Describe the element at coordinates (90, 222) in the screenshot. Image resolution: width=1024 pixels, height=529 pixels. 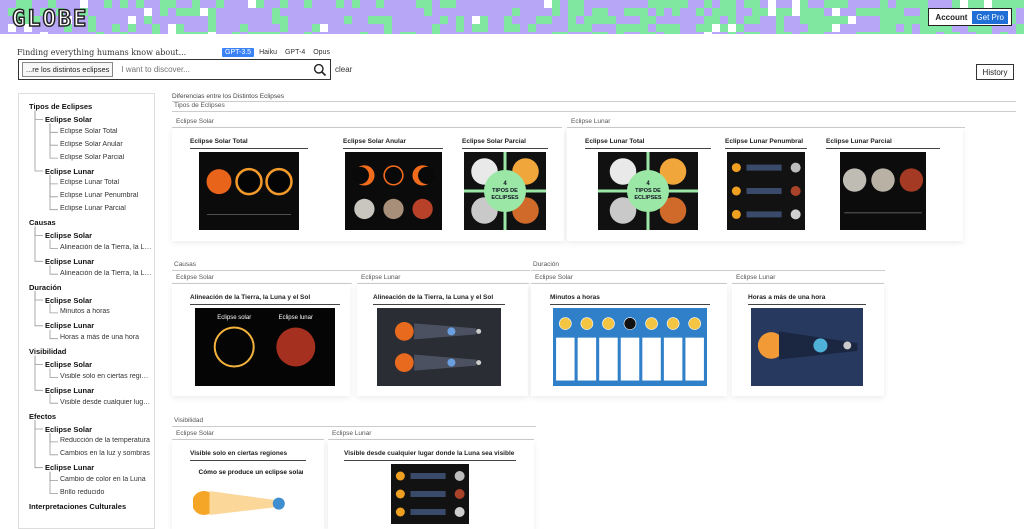
I see `sidebar-section: Causas` at that location.